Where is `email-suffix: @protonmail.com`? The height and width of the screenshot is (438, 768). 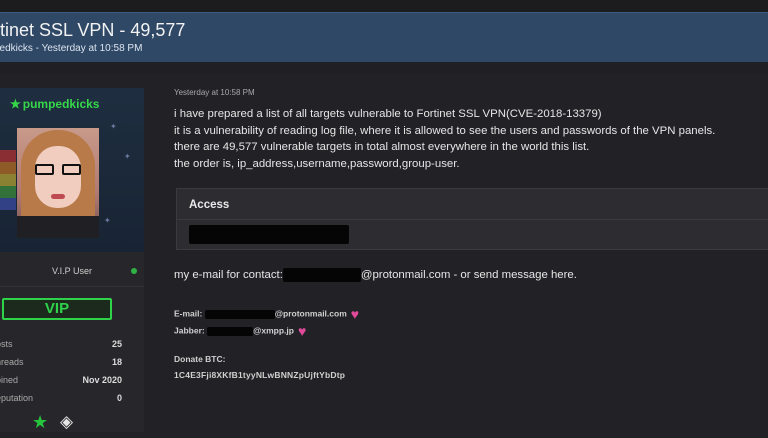
email-suffix: @protonmail.com is located at coordinates (310, 313).